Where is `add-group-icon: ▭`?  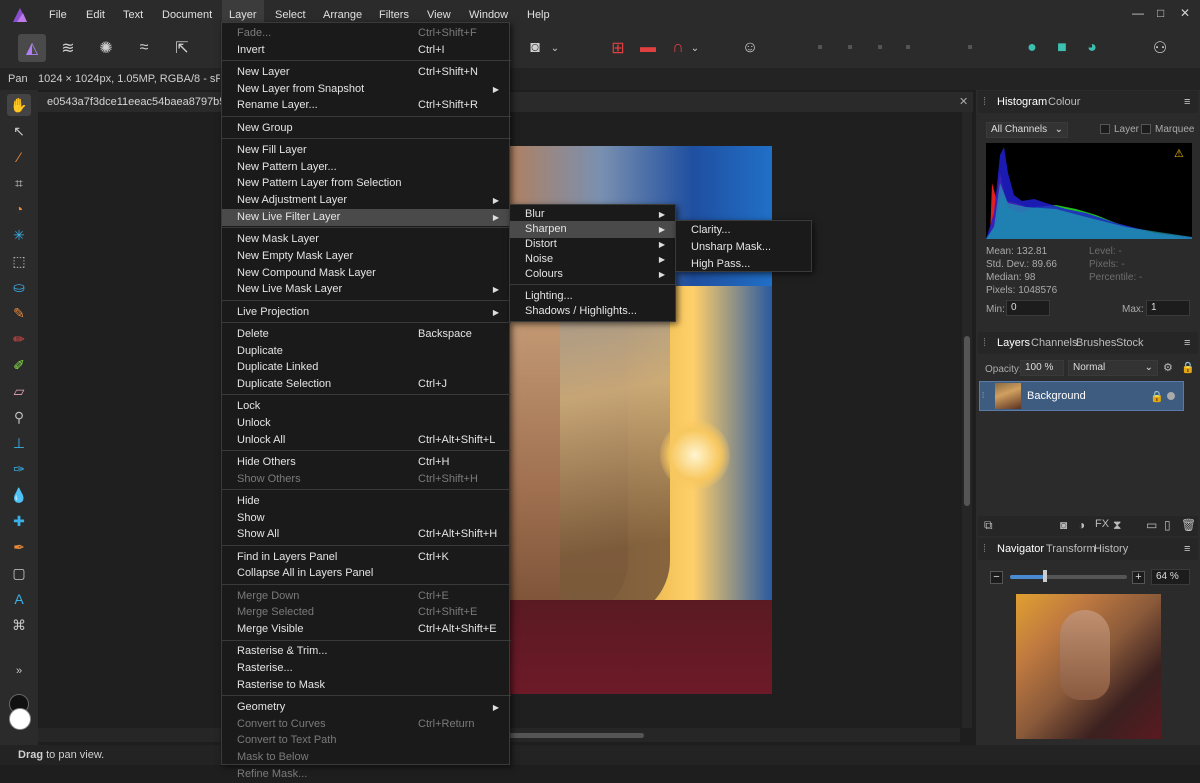 add-group-icon: ▭ is located at coordinates (1151, 525).